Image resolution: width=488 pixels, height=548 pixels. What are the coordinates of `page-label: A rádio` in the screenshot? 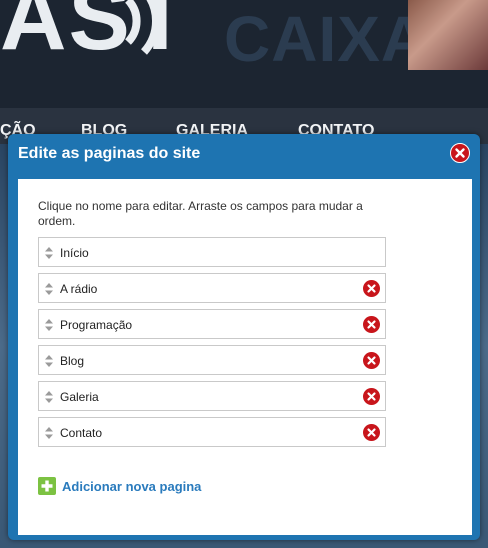 It's located at (78, 289).